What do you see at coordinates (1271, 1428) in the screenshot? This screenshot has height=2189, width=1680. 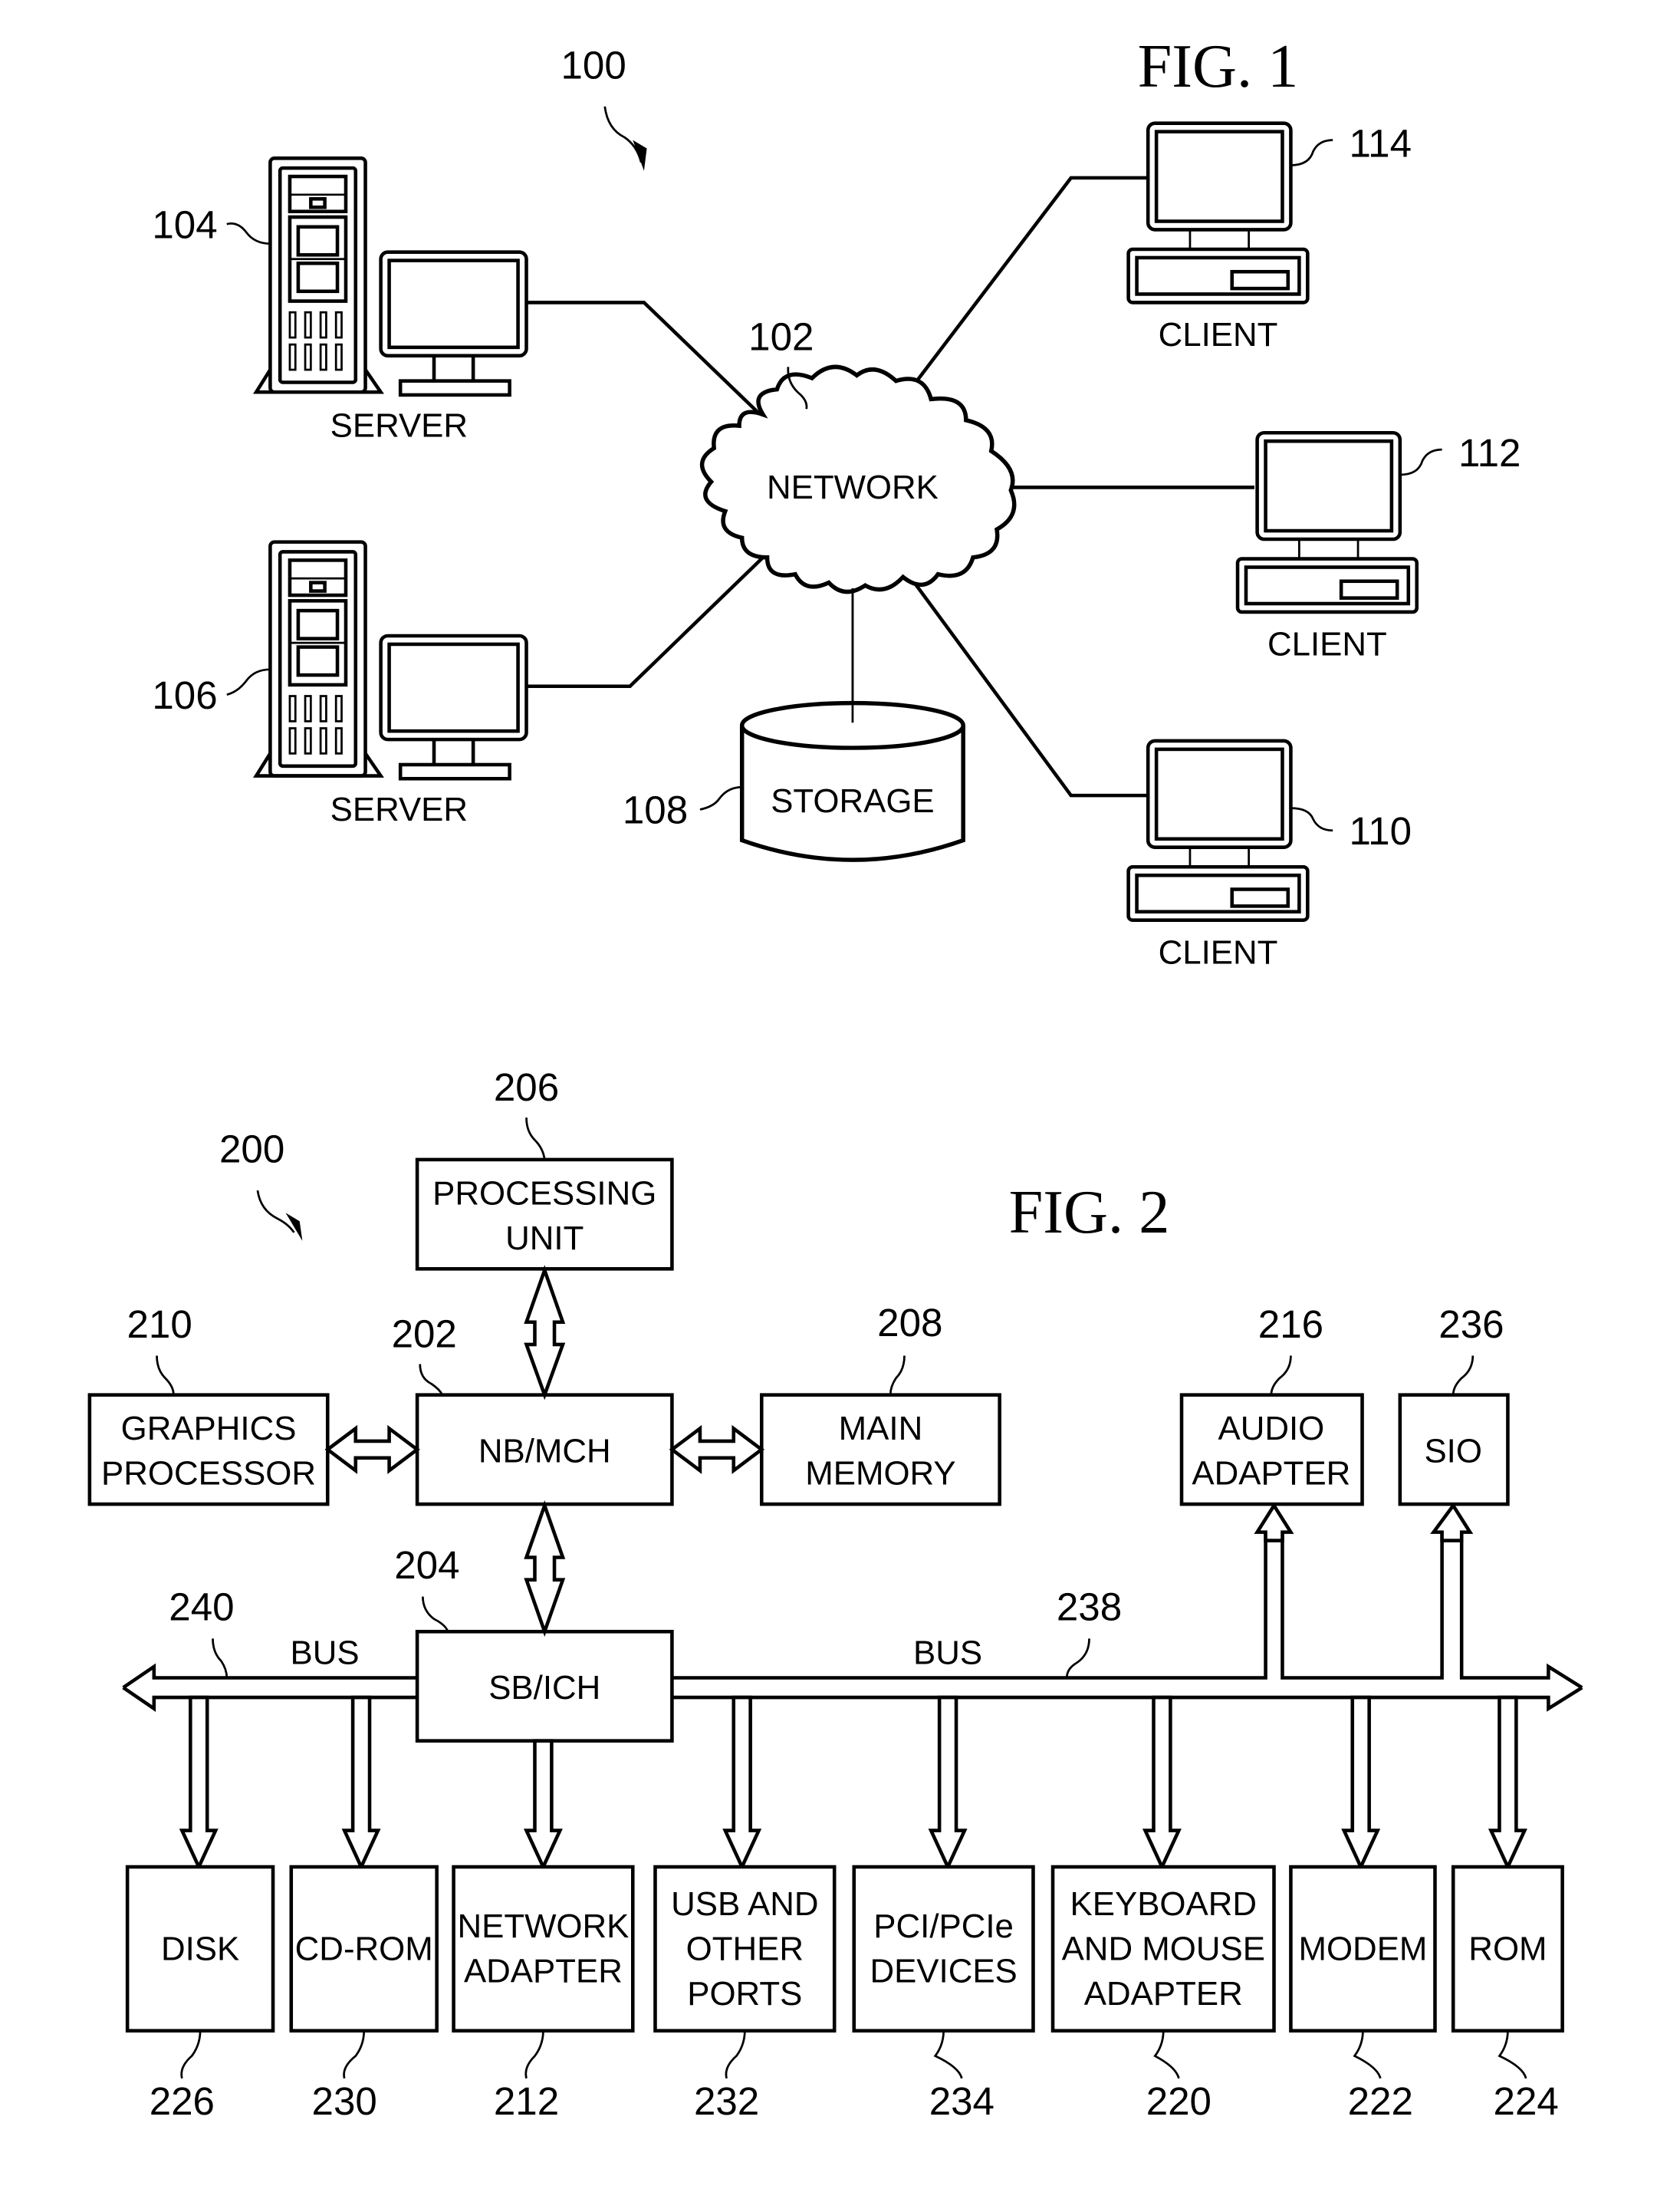 I see `audio-adapter-line1: AUDIO` at bounding box center [1271, 1428].